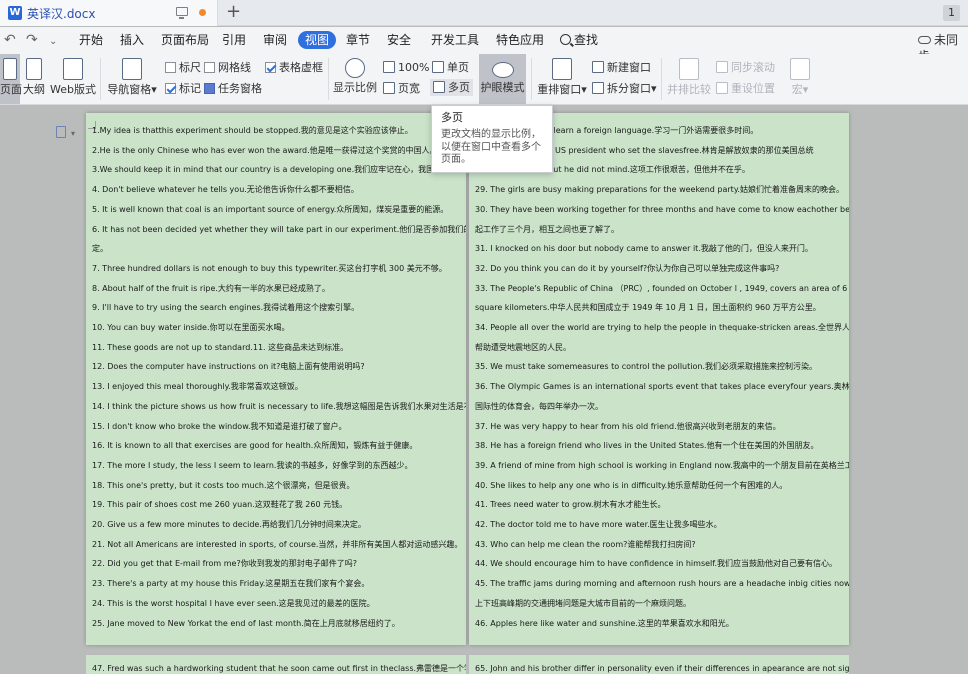  I want to click on outline-button: 大纲, so click(34, 79).